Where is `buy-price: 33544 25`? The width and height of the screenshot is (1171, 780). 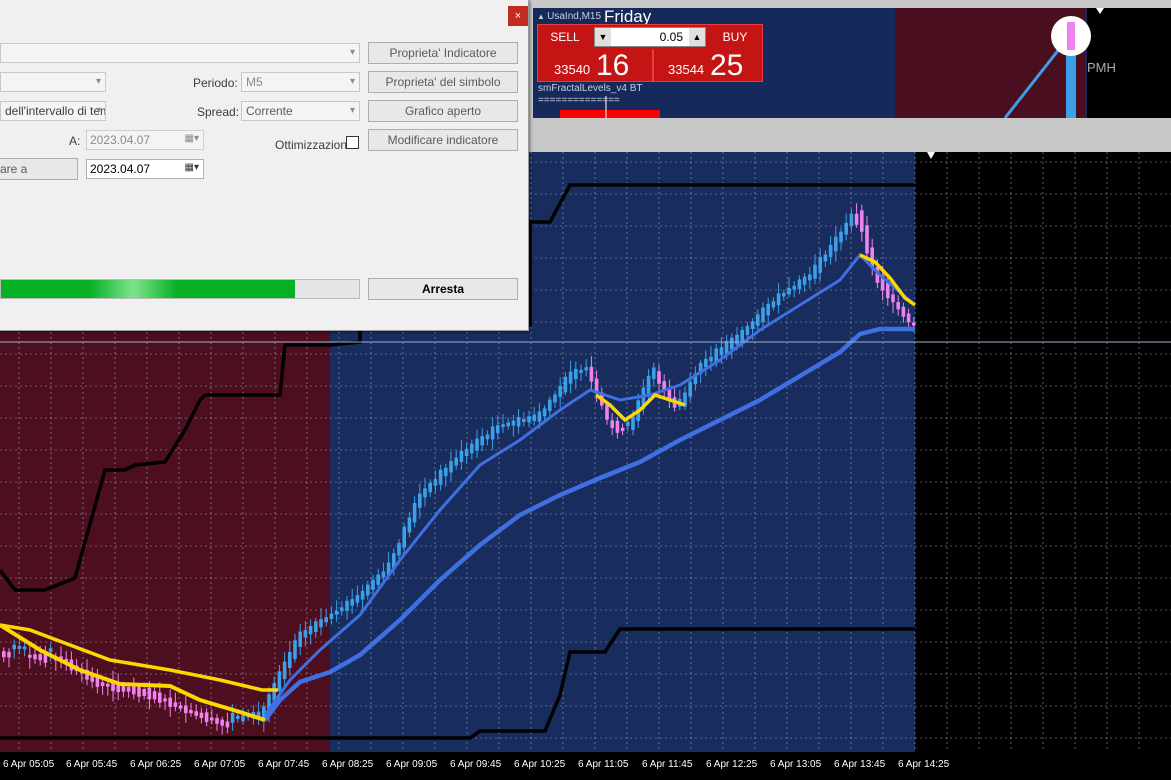 buy-price: 33544 25 is located at coordinates (707, 65).